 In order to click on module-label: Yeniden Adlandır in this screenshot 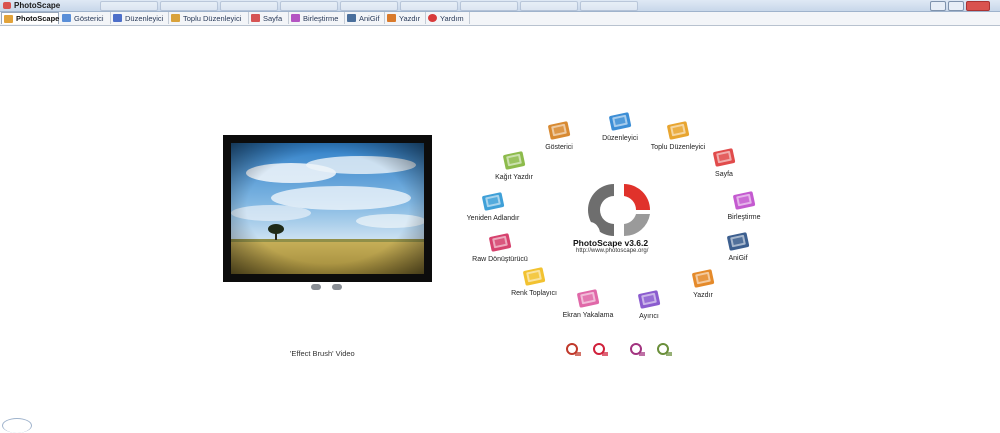, I will do `click(493, 218)`.